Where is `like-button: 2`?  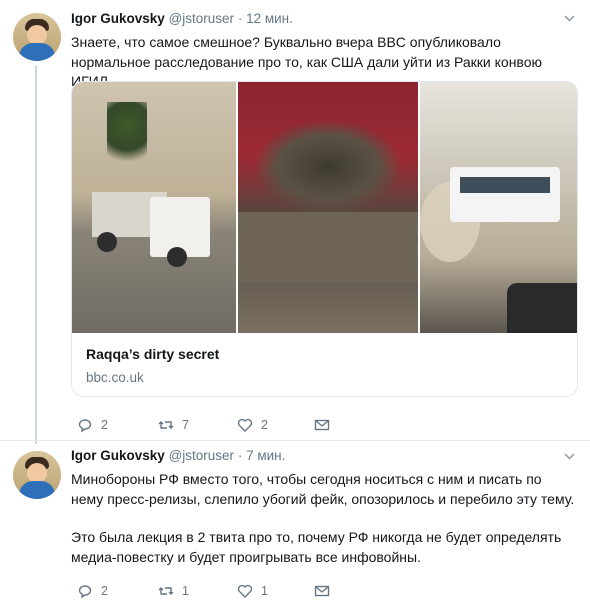 like-button: 2 is located at coordinates (252, 425).